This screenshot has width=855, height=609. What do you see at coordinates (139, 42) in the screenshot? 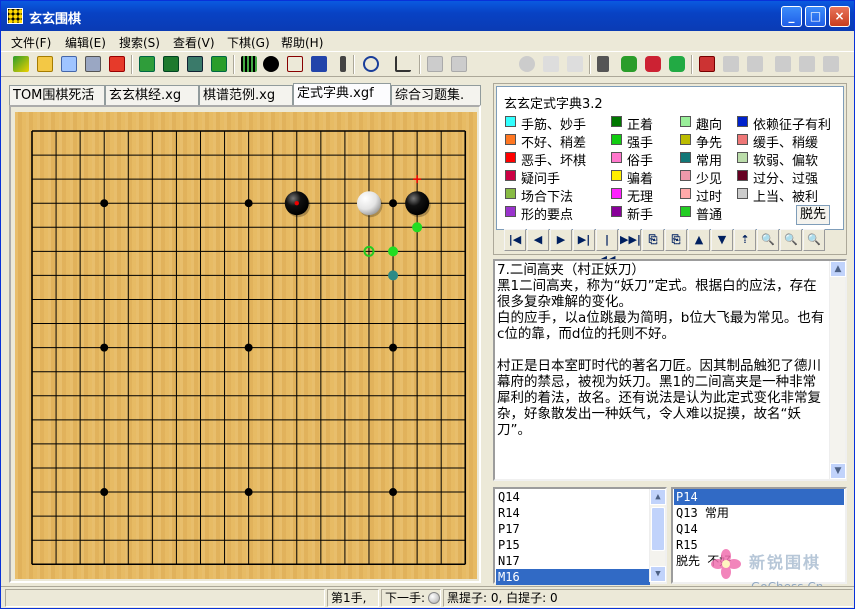
I see `menu-search: 搜索(S)` at bounding box center [139, 42].